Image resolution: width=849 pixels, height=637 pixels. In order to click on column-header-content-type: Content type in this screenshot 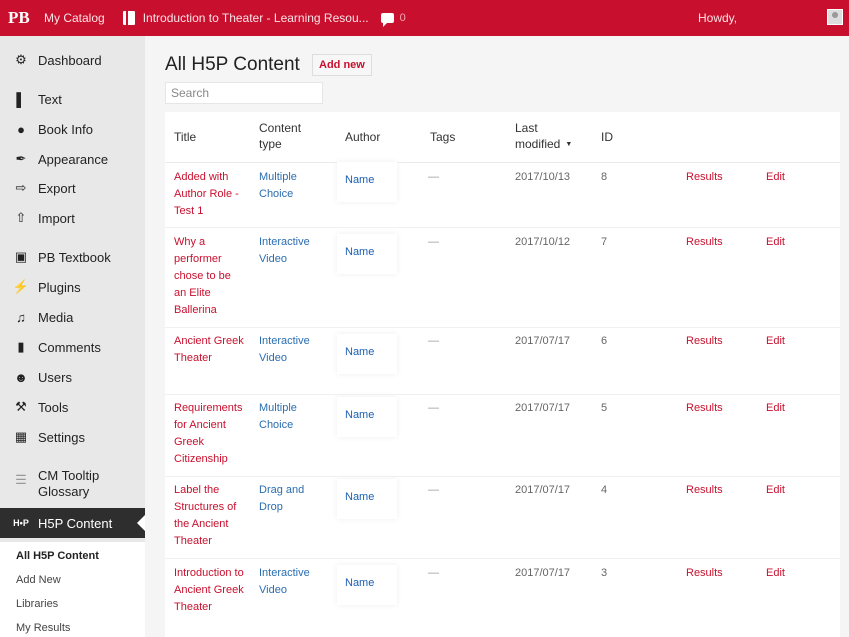, I will do `click(286, 136)`.